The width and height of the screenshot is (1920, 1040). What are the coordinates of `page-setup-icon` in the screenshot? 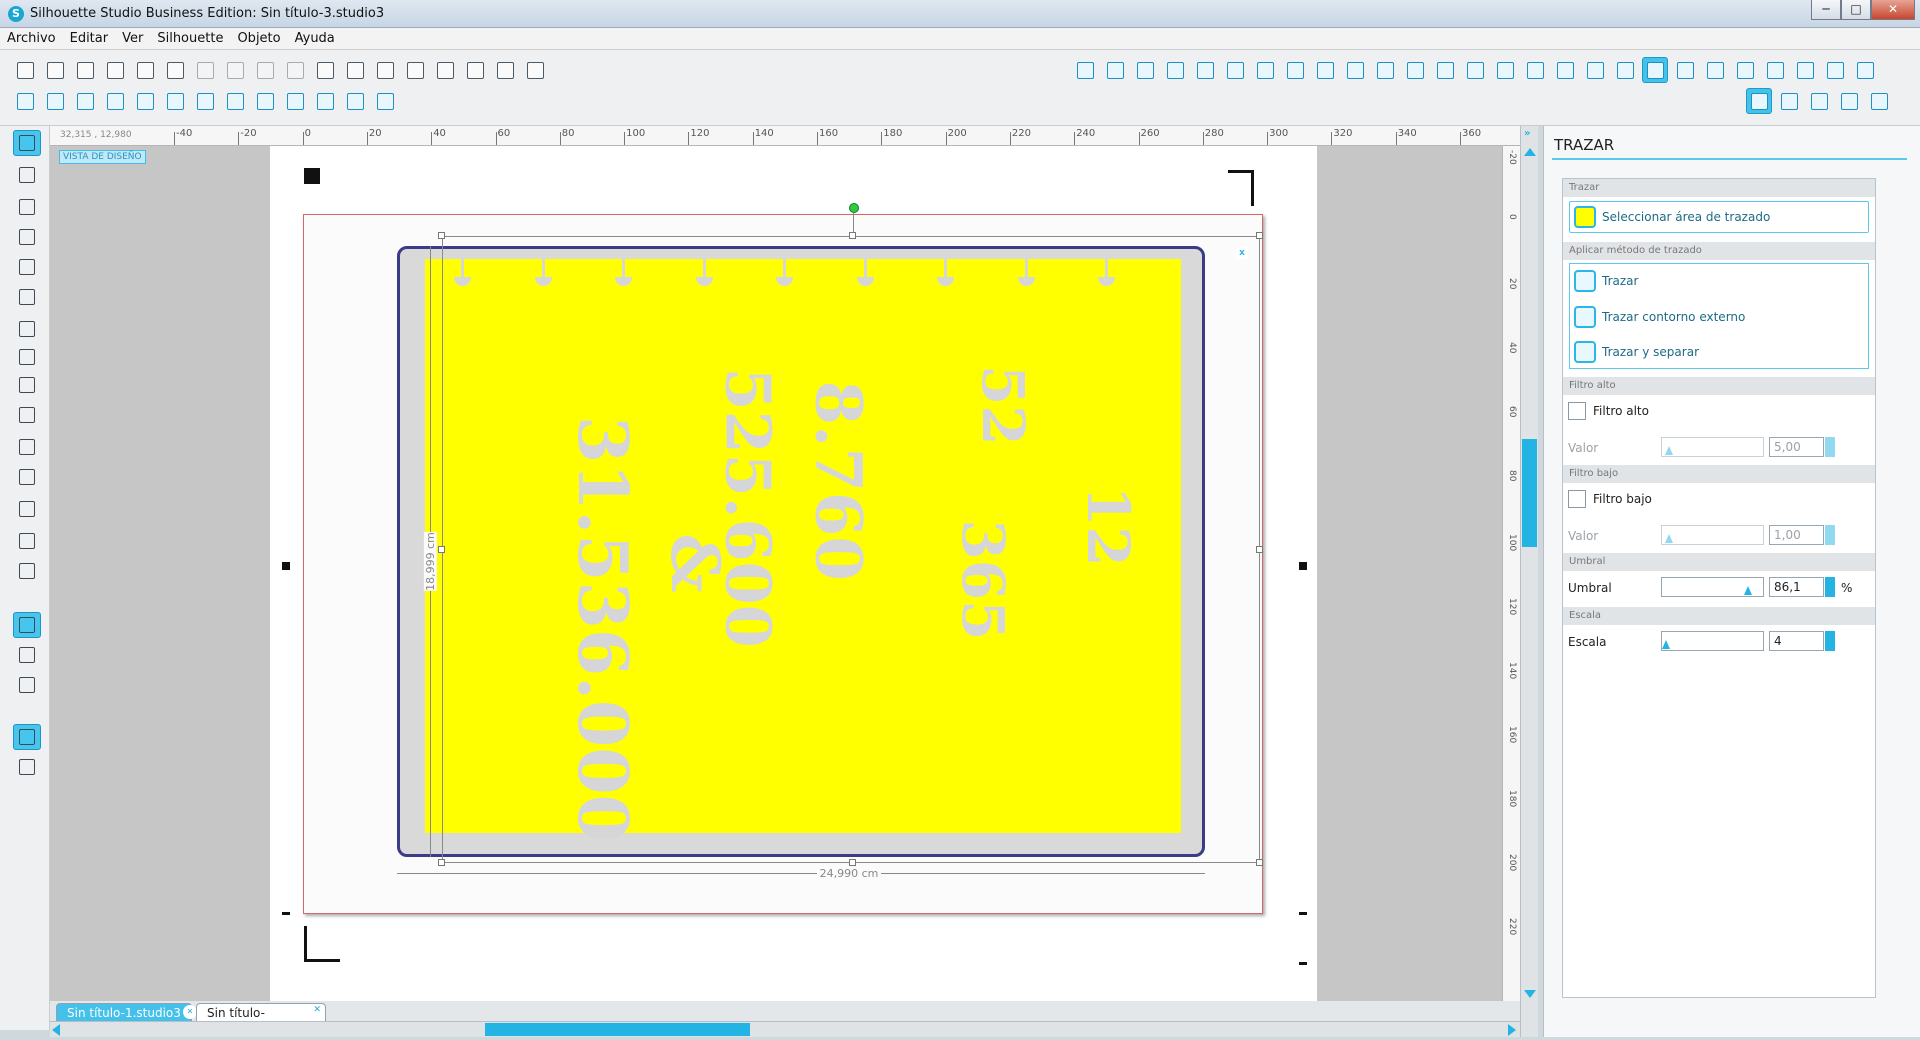 It's located at (1685, 70).